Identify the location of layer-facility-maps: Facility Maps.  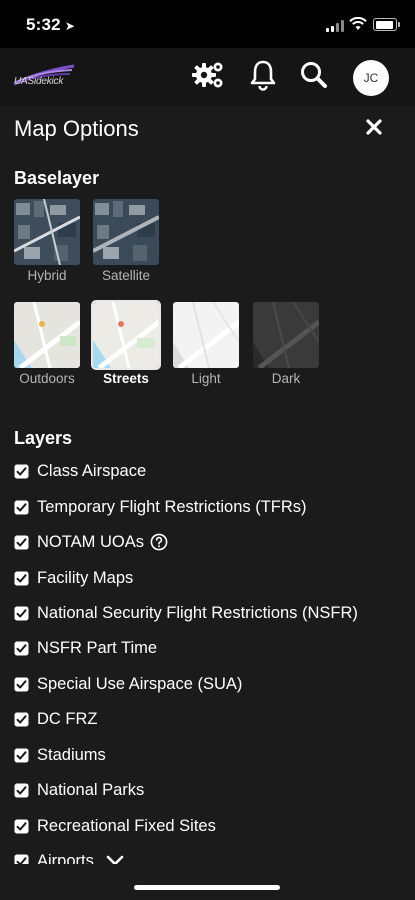
(73, 578).